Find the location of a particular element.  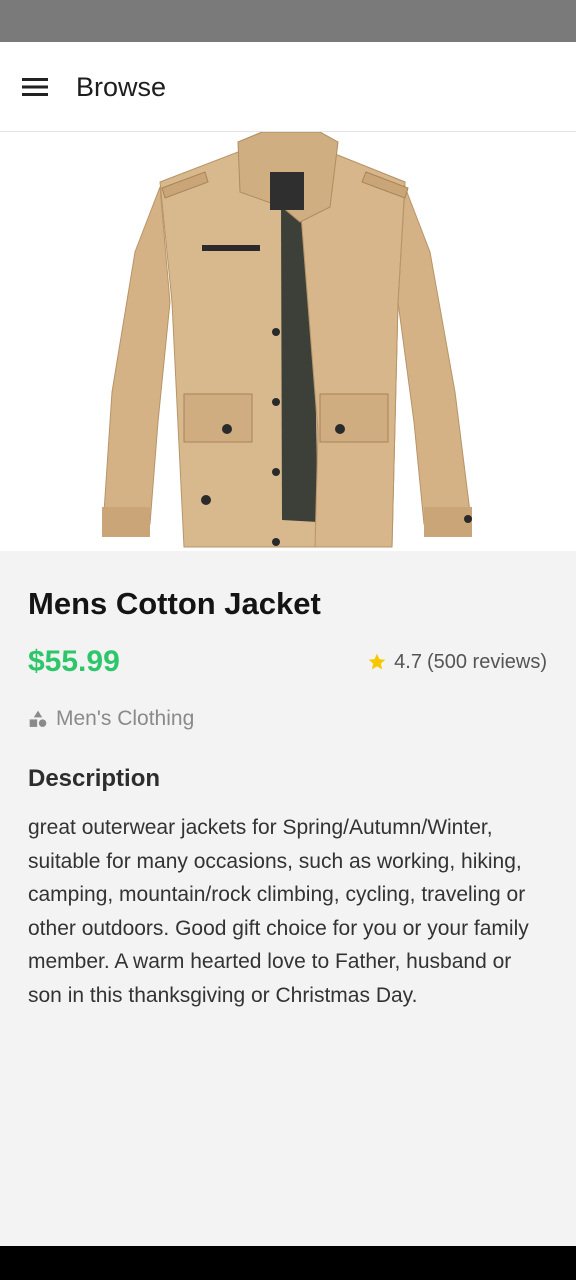

category-label: Men's Clothing is located at coordinates (125, 718).